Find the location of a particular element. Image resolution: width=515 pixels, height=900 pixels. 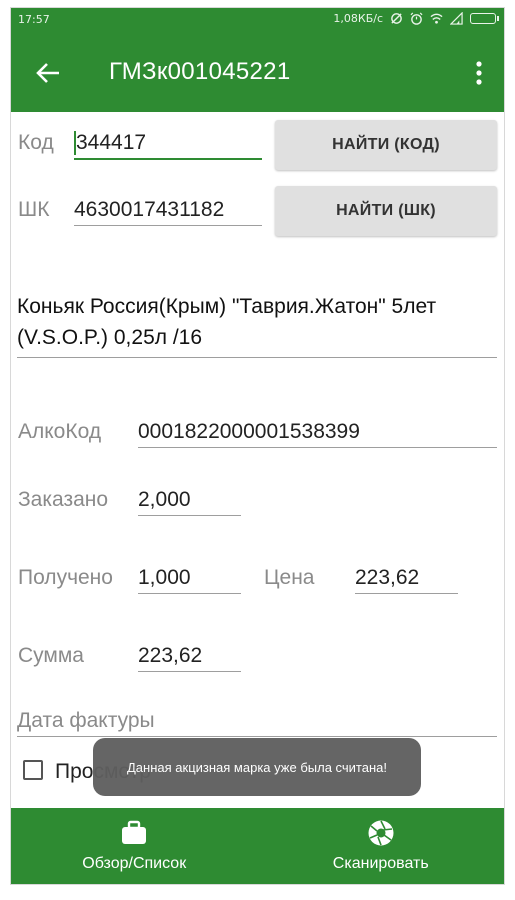

find-by-barcode-button: НАЙТИ (ШК) is located at coordinates (386, 211).